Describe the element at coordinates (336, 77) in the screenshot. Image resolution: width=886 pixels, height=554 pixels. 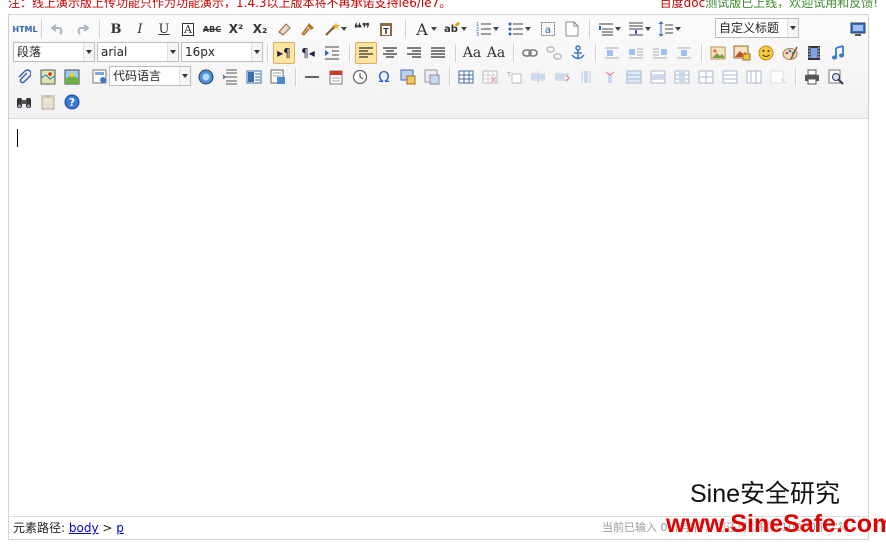
I see `date-button` at that location.